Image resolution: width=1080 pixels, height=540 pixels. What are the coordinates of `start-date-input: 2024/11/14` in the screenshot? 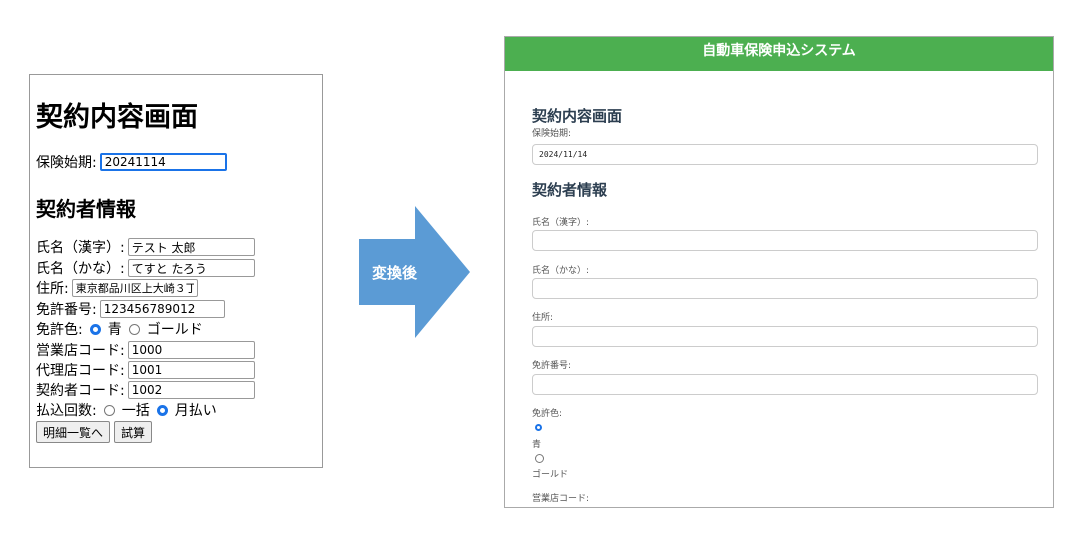 It's located at (785, 154).